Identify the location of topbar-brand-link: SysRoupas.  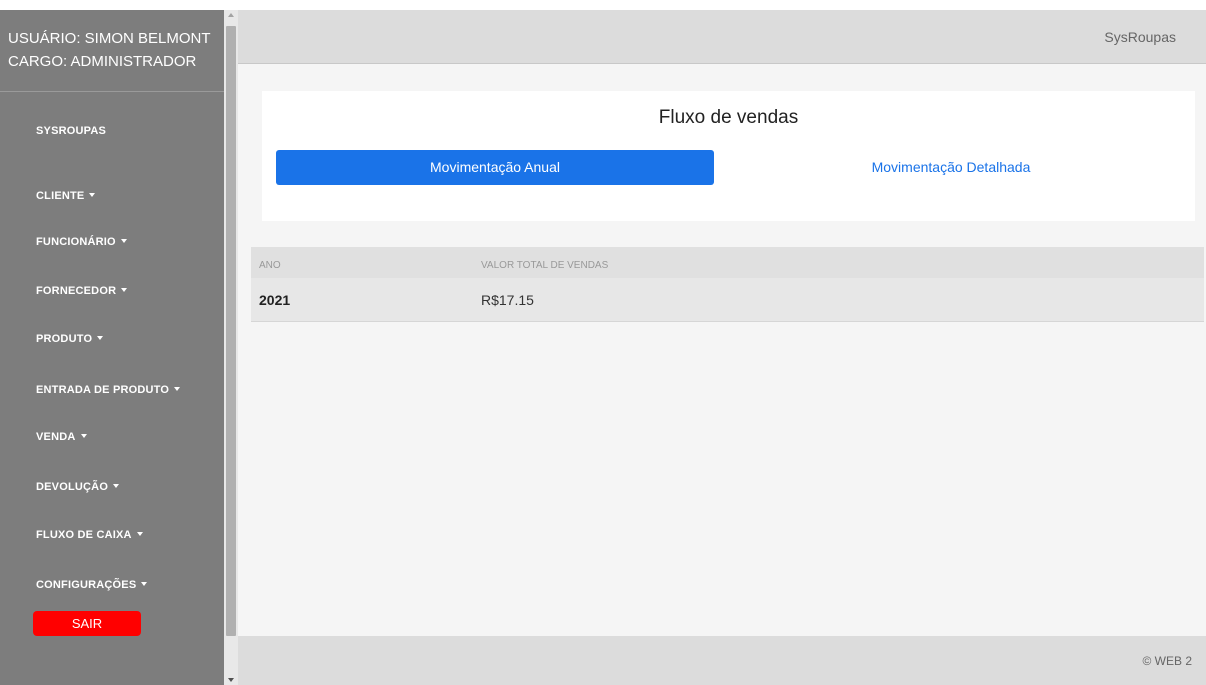
(1140, 37).